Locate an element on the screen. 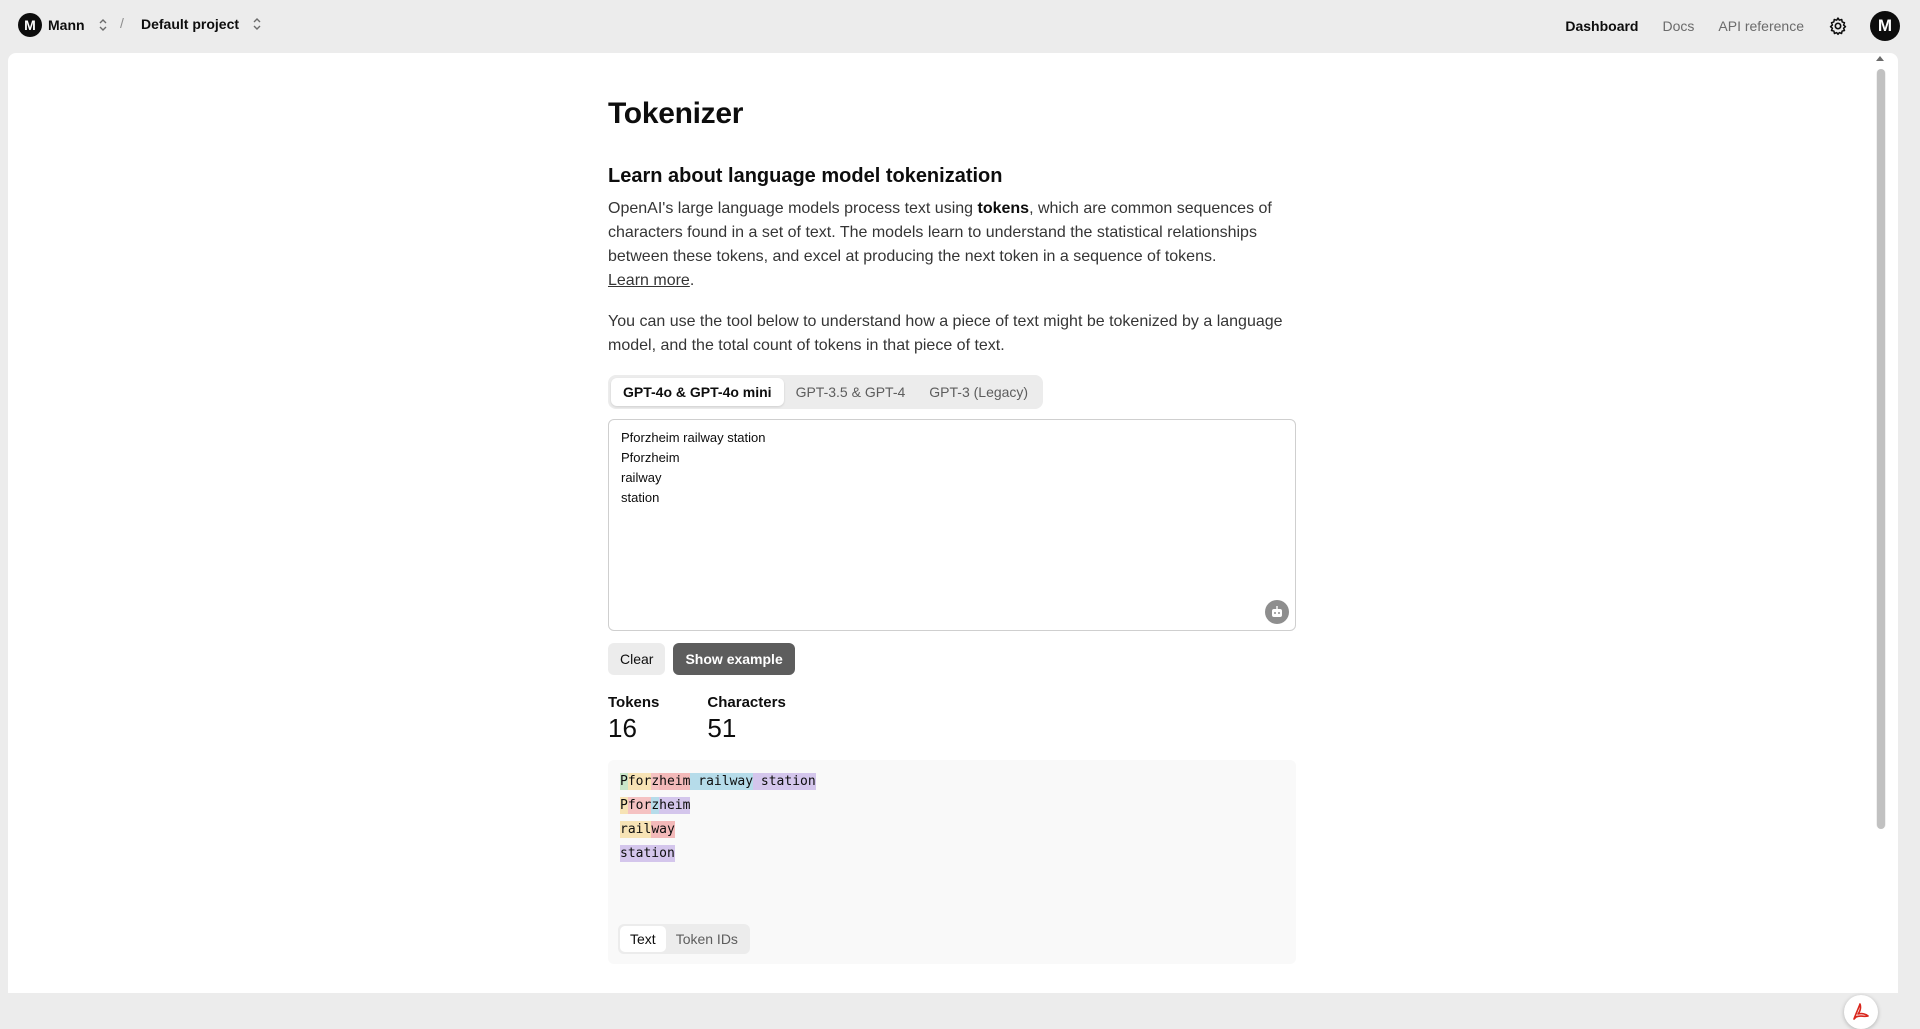 The width and height of the screenshot is (1920, 1029). token-stats: Tokens 16 Characters 51 is located at coordinates (721, 719).